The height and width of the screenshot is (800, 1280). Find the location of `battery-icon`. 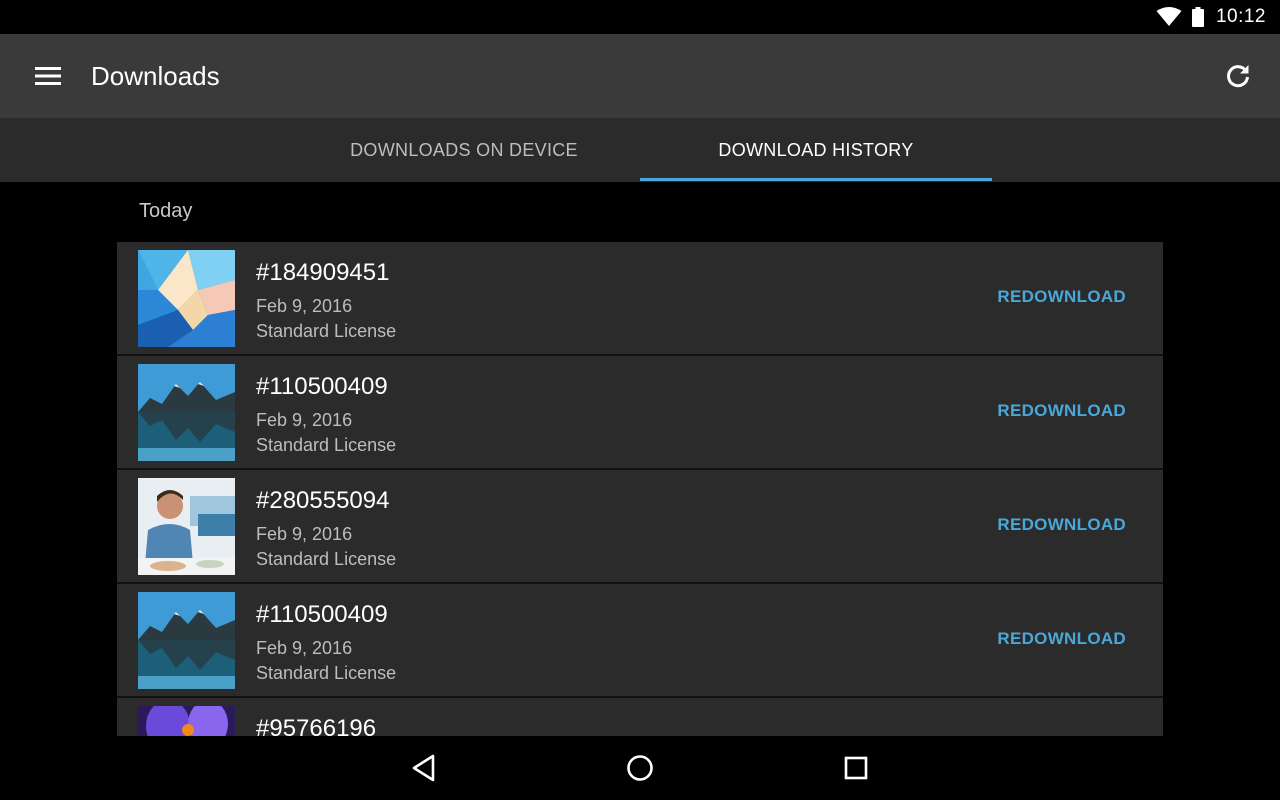

battery-icon is located at coordinates (1197, 17).